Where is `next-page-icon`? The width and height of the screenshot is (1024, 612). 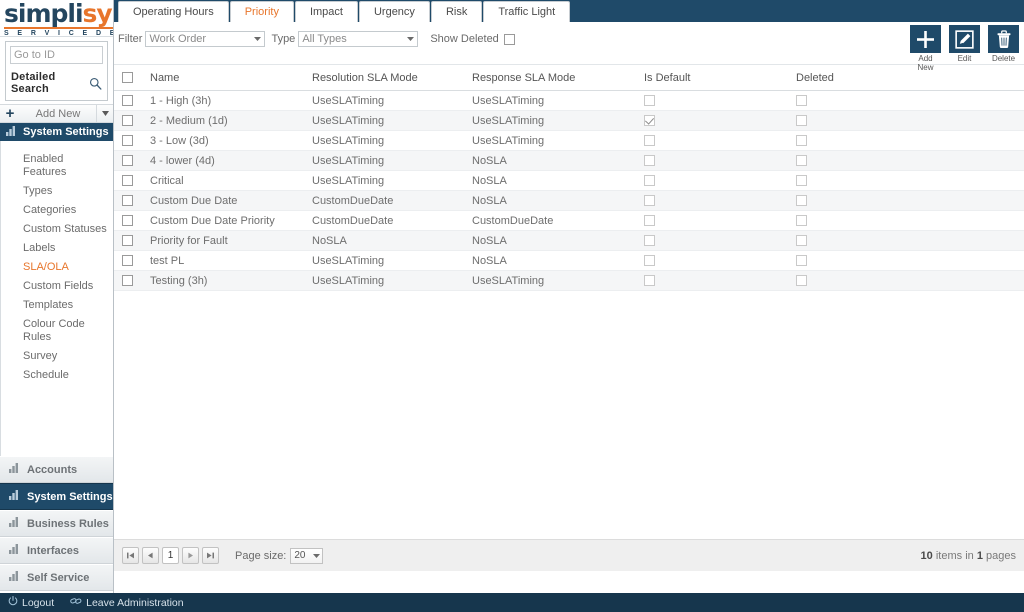
next-page-icon is located at coordinates (190, 555).